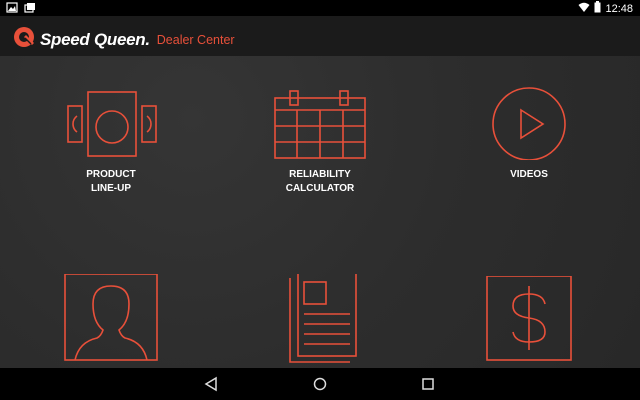  I want to click on document-icon, so click(320, 319).